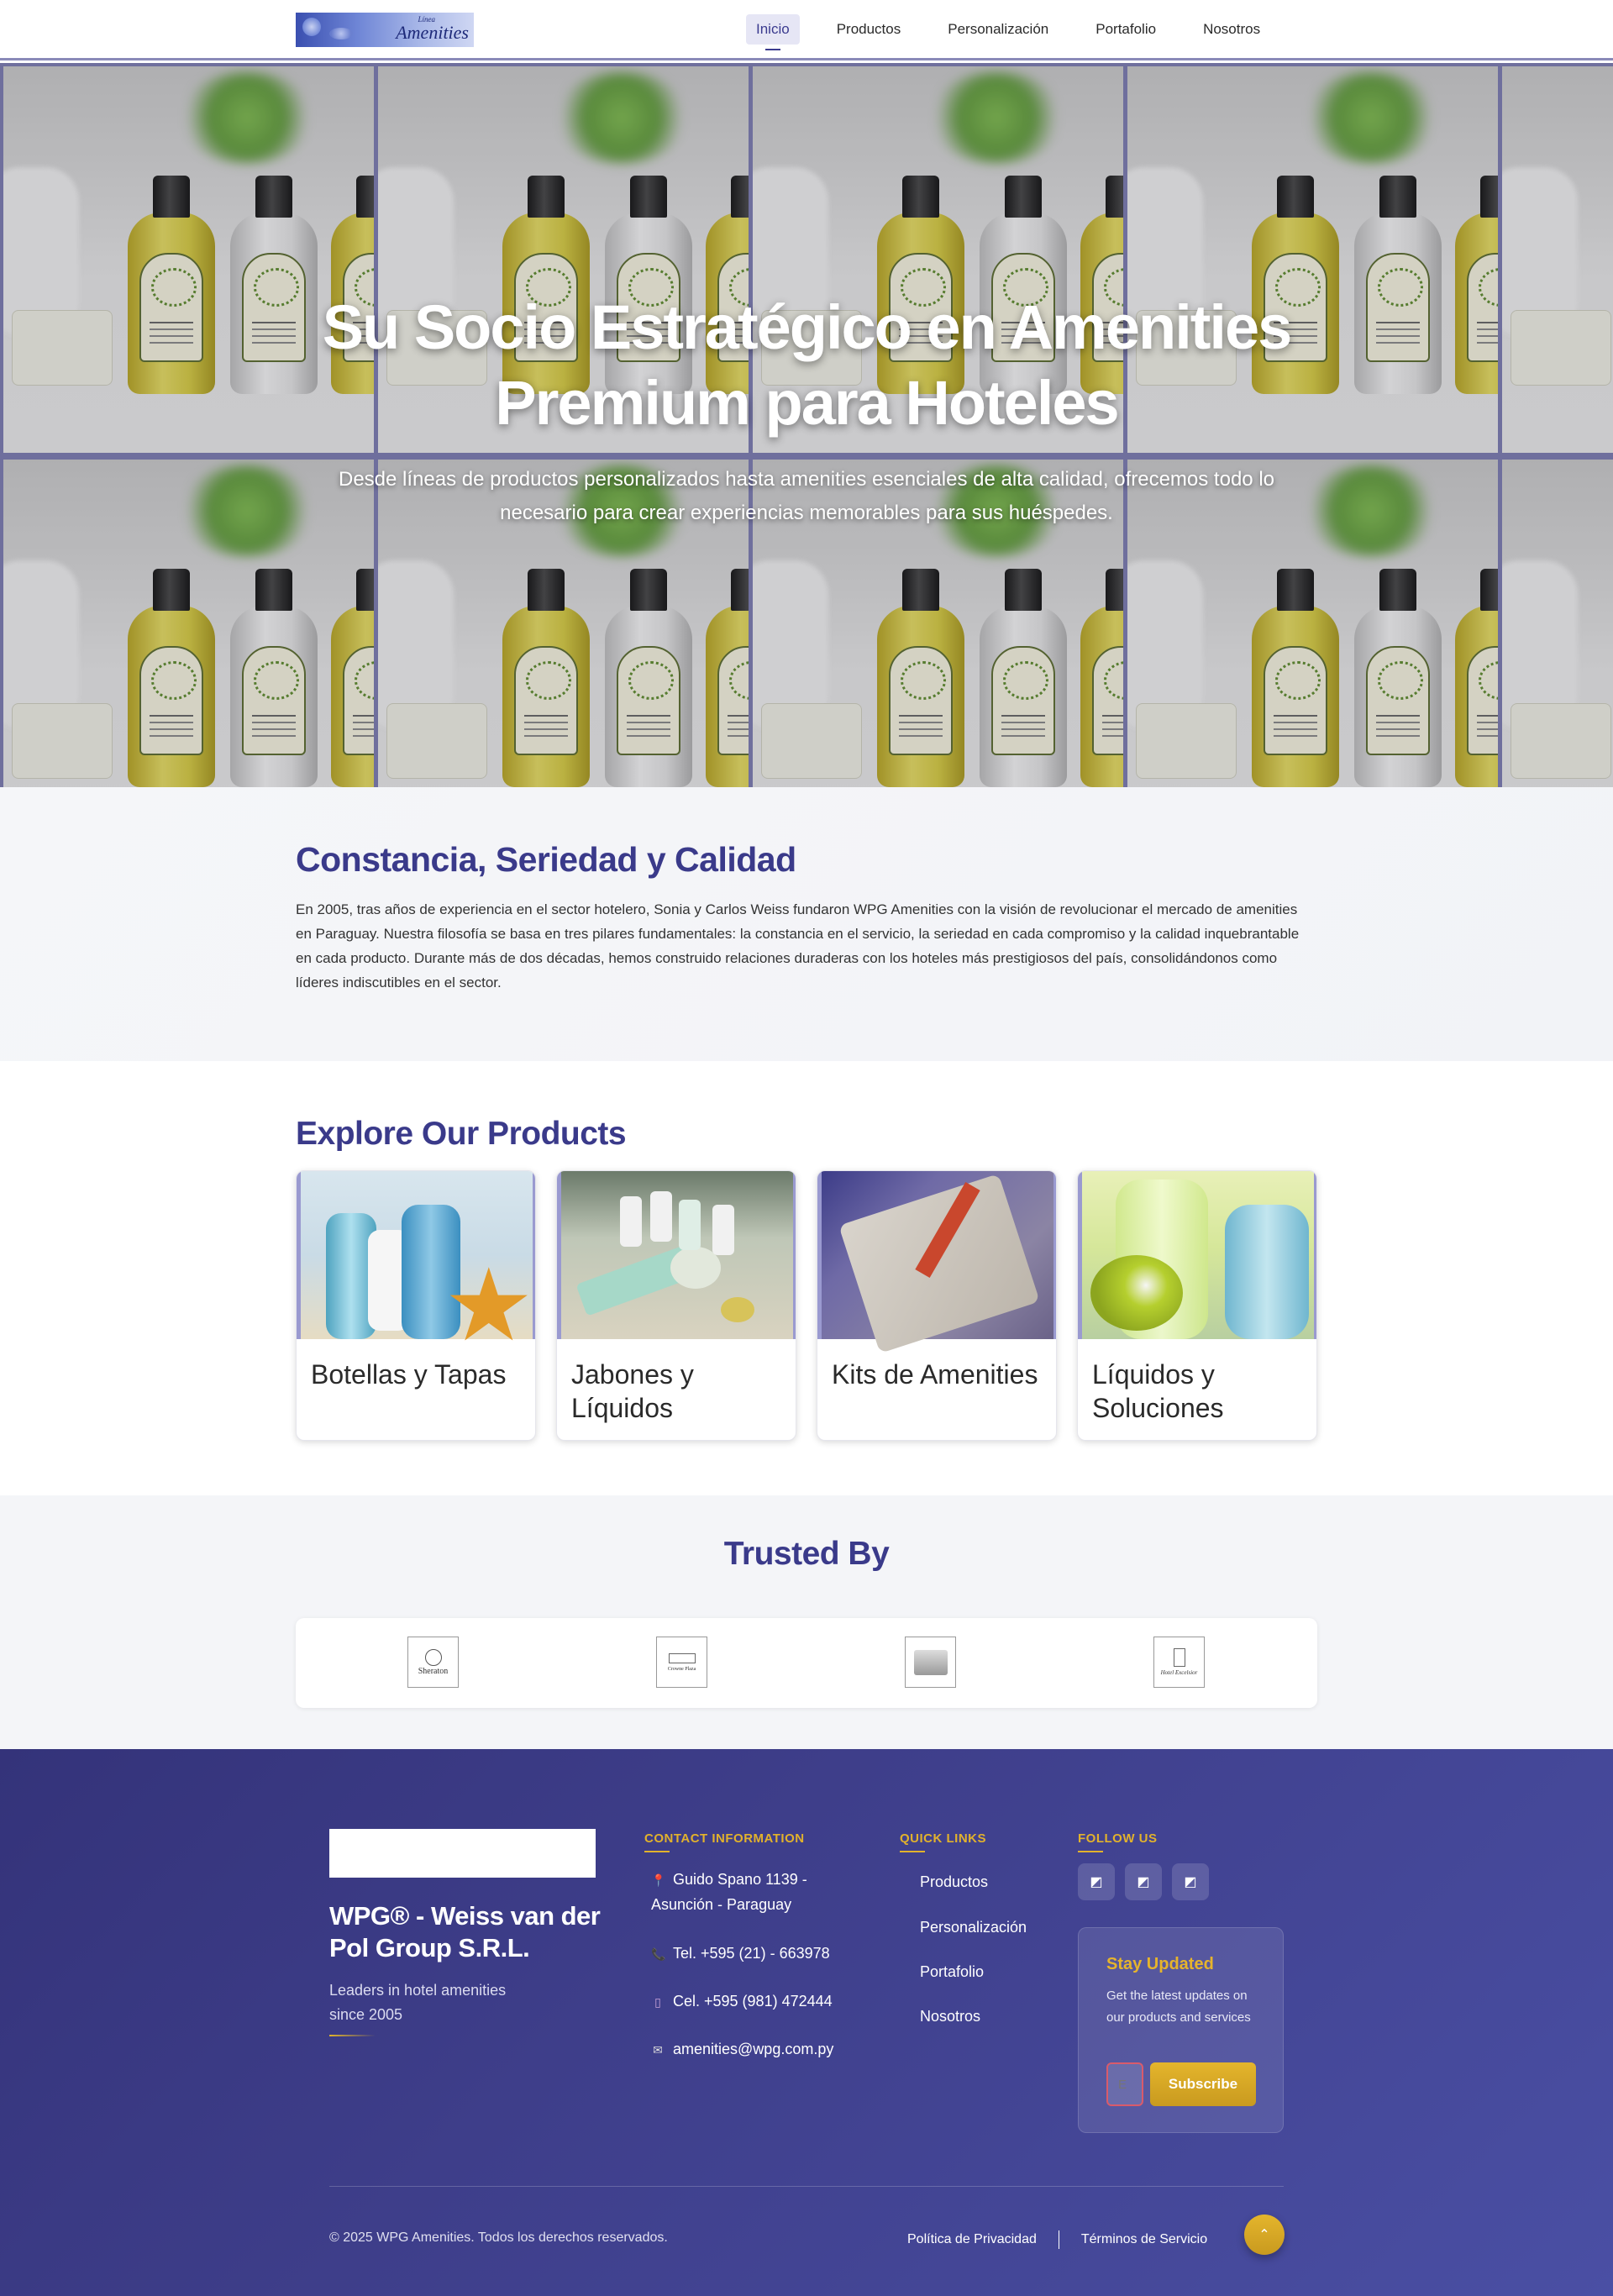 This screenshot has height=2296, width=1613. What do you see at coordinates (954, 1882) in the screenshot?
I see `footer-link-productos: Productos` at bounding box center [954, 1882].